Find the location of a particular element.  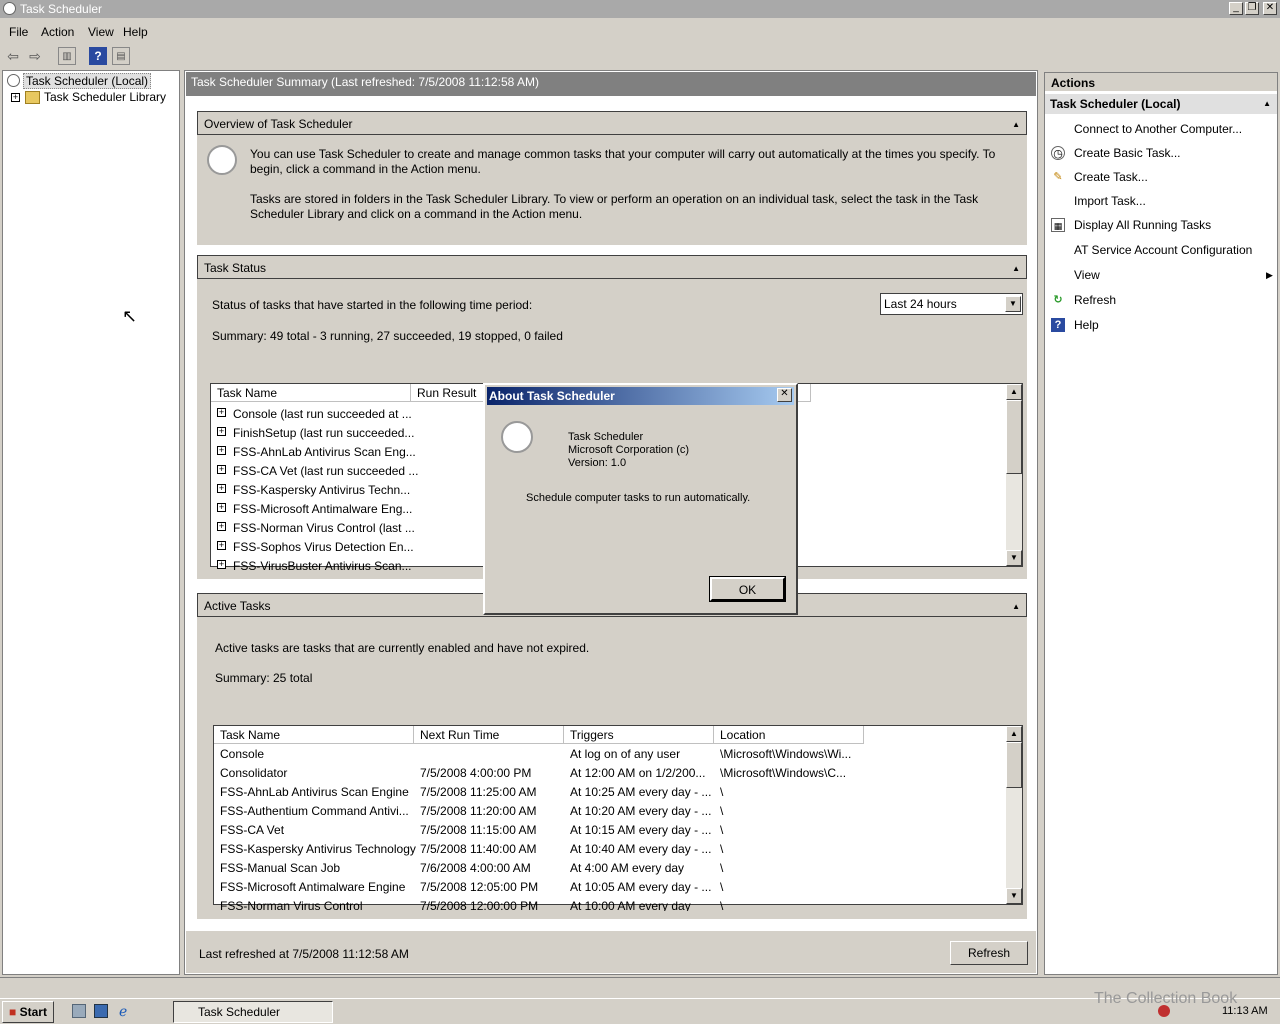

show-hide-action-pane-icon: ▤ is located at coordinates (121, 56).